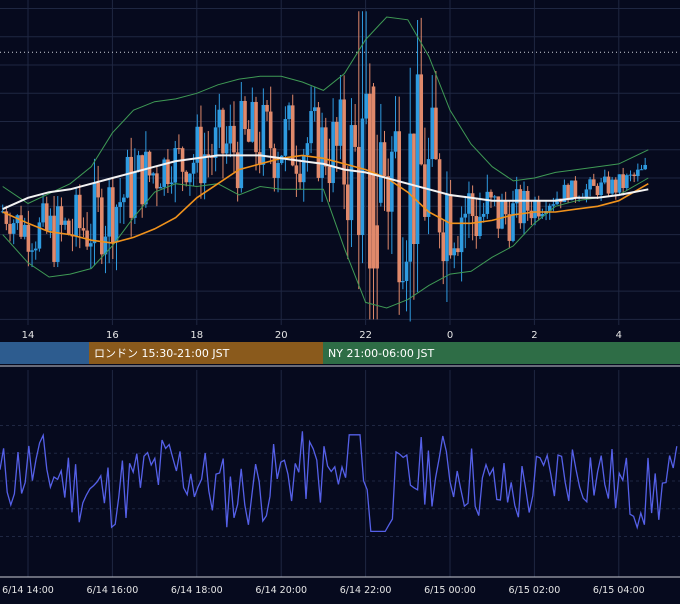 The width and height of the screenshot is (680, 604). I want to click on main-x-tick-label: 2, so click(534, 335).